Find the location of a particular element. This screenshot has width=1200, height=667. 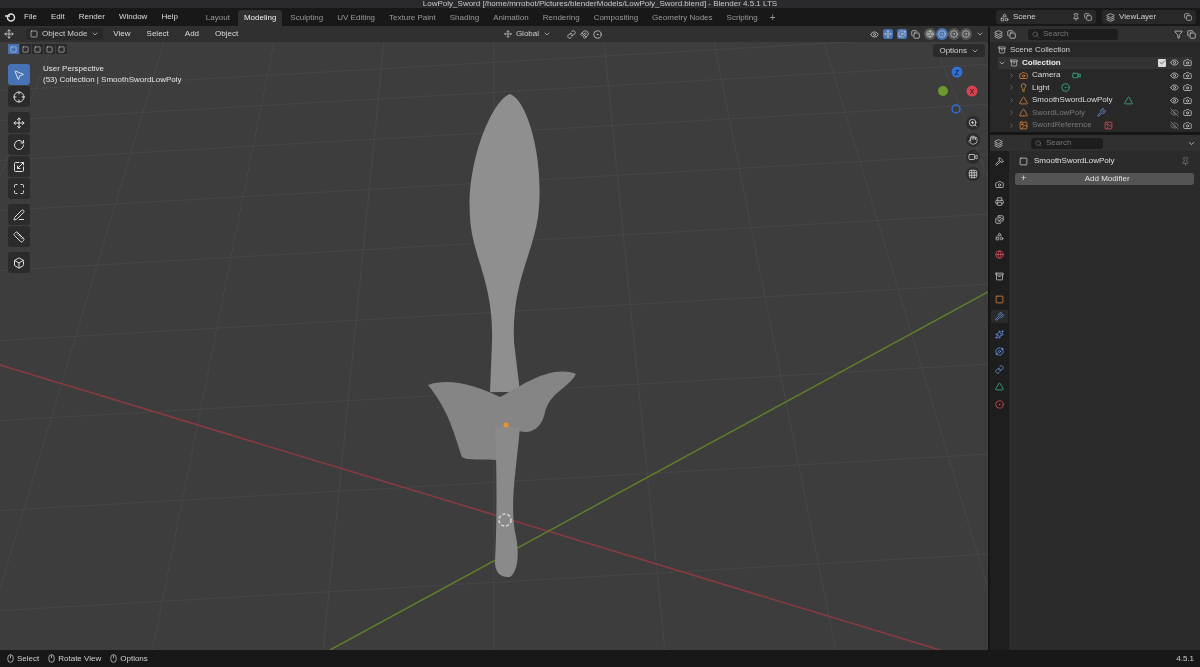

workspace-tab: Scripting is located at coordinates (742, 18).